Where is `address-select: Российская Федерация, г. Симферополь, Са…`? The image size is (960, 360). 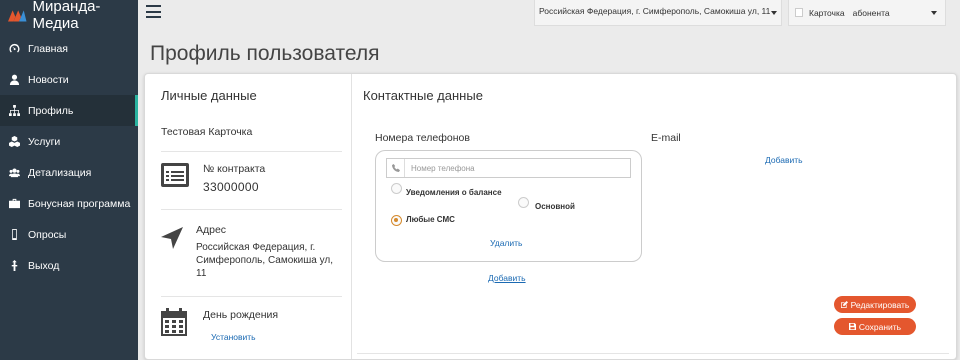
address-select: Российская Федерация, г. Симферополь, Са… is located at coordinates (658, 13).